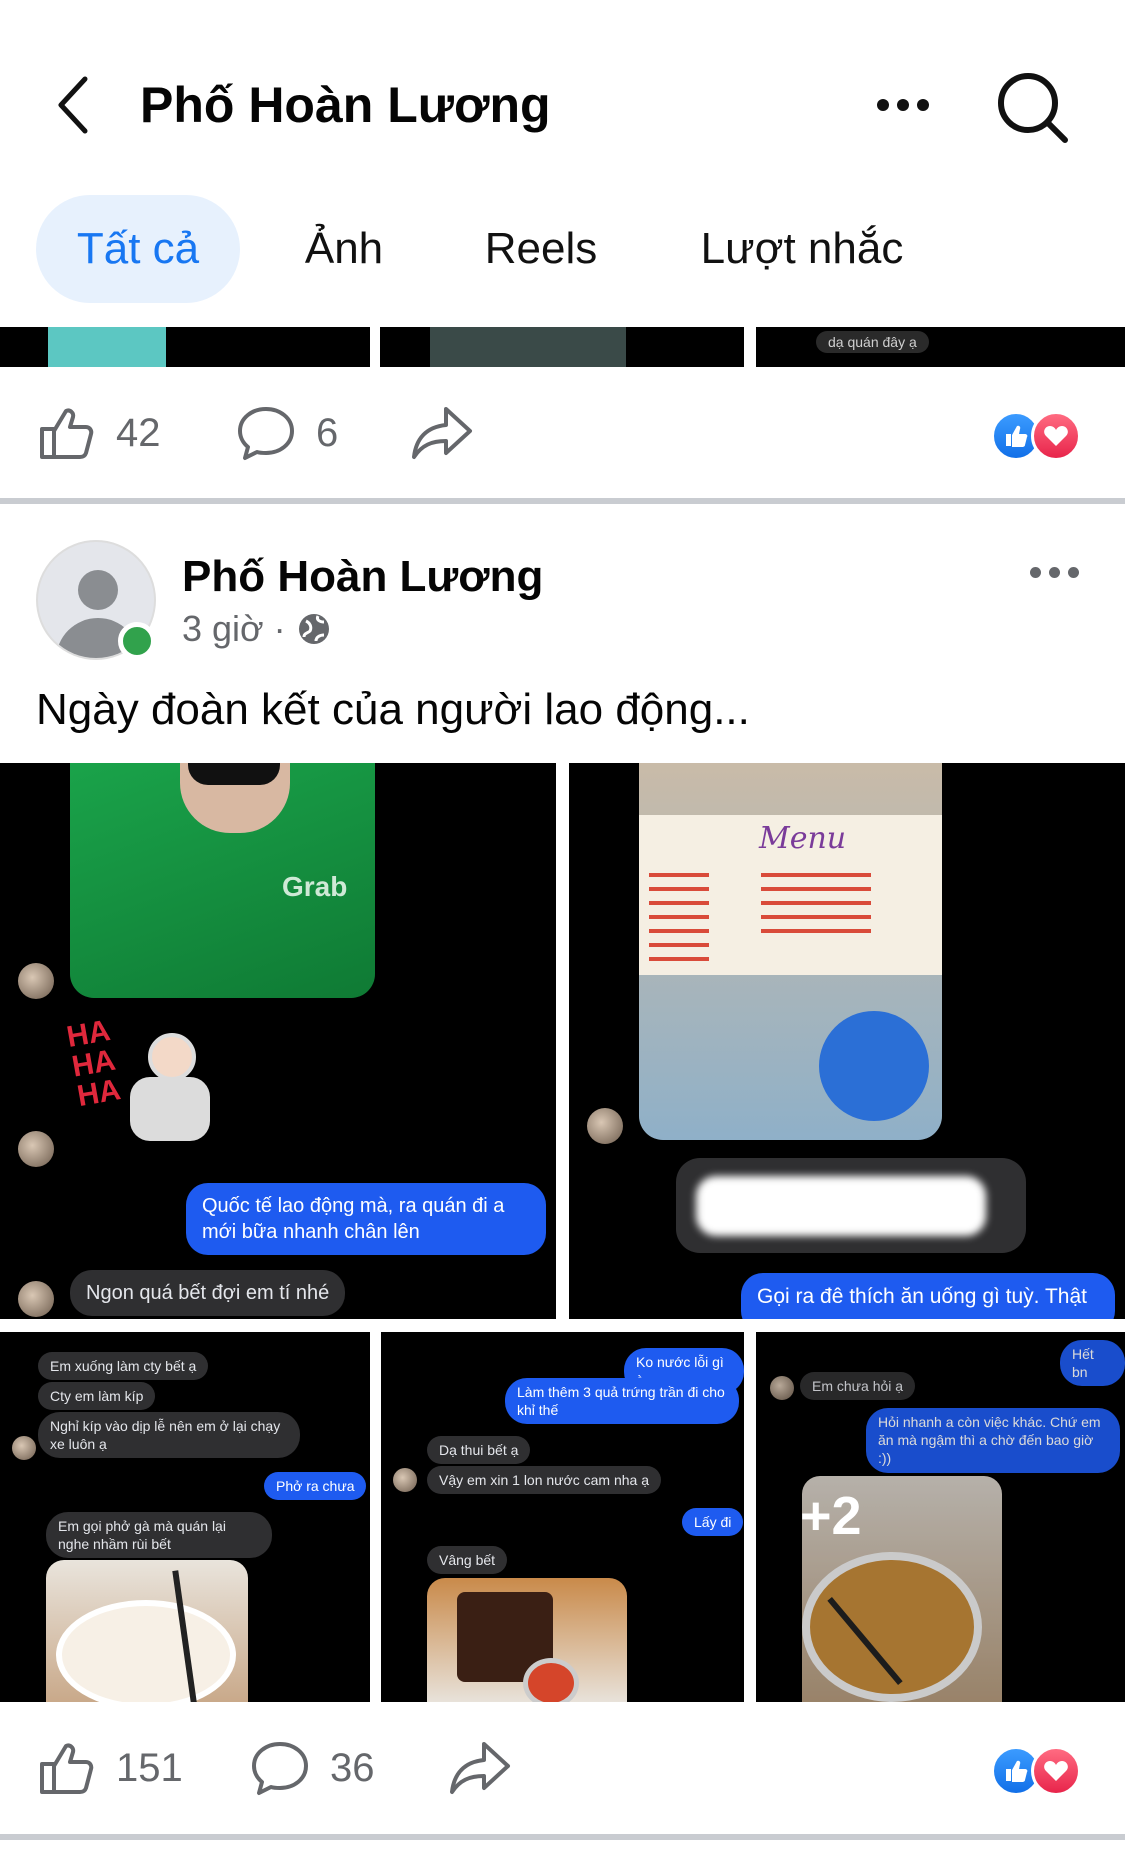 The height and width of the screenshot is (1856, 1125). What do you see at coordinates (315, 1486) in the screenshot?
I see `chat-bubble-sent: Phở ra chưa` at bounding box center [315, 1486].